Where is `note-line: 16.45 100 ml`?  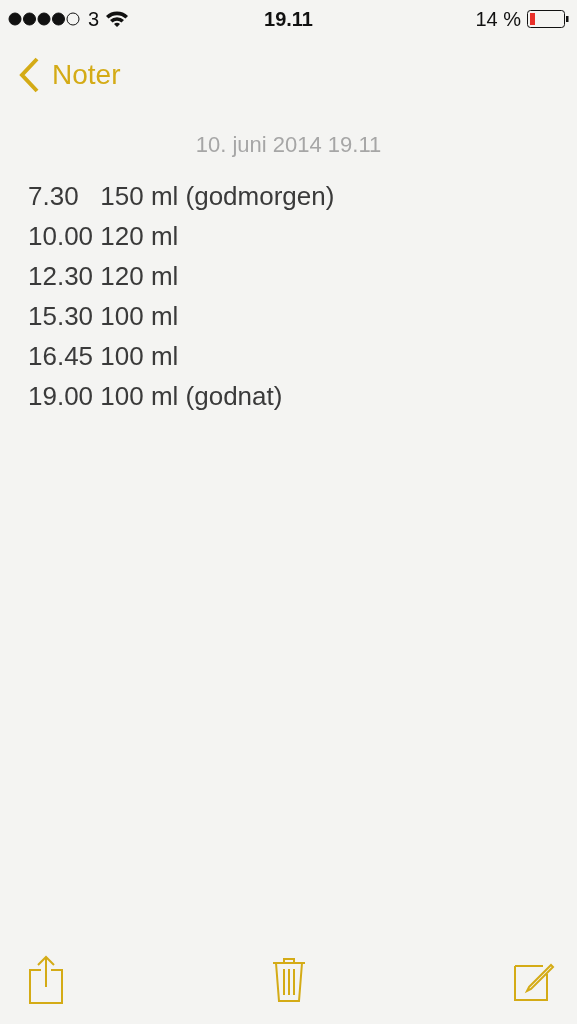
note-line: 16.45 100 ml is located at coordinates (104, 356).